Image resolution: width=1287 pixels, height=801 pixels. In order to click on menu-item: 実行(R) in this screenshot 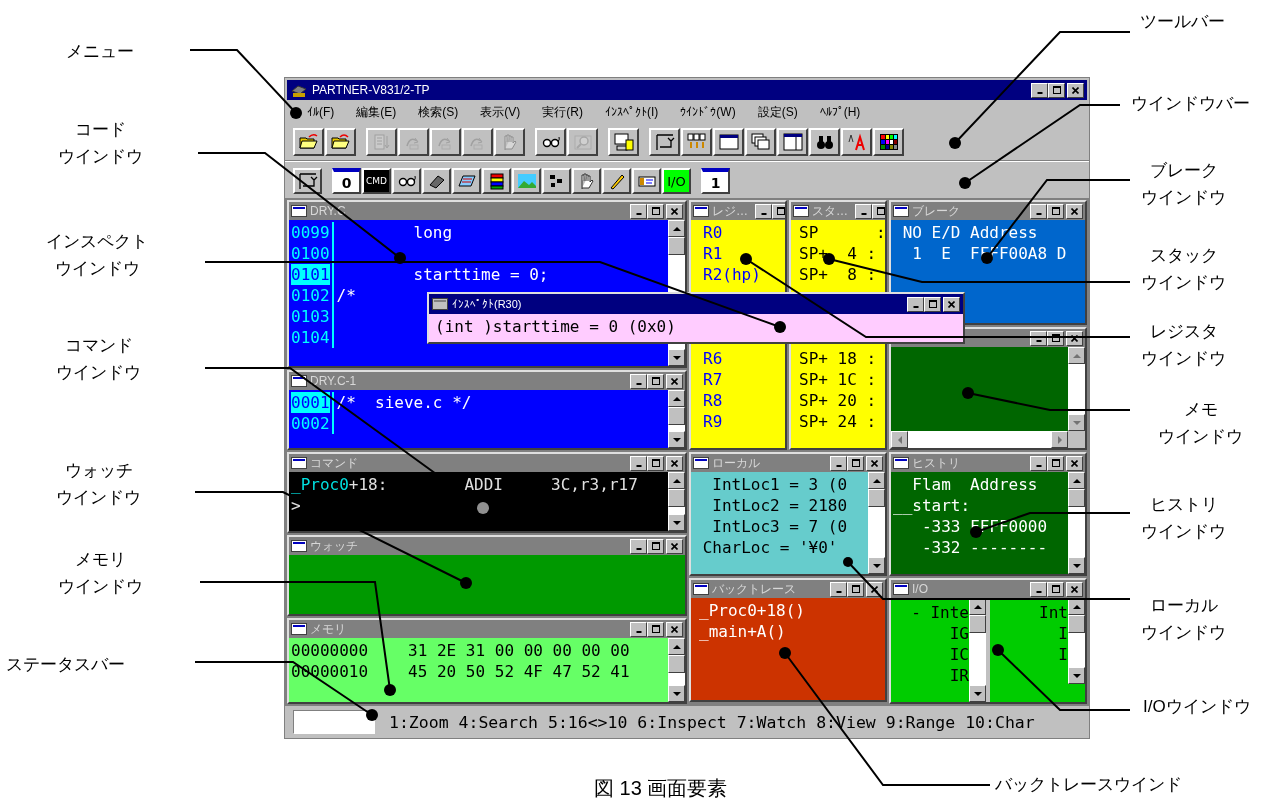, I will do `click(562, 112)`.